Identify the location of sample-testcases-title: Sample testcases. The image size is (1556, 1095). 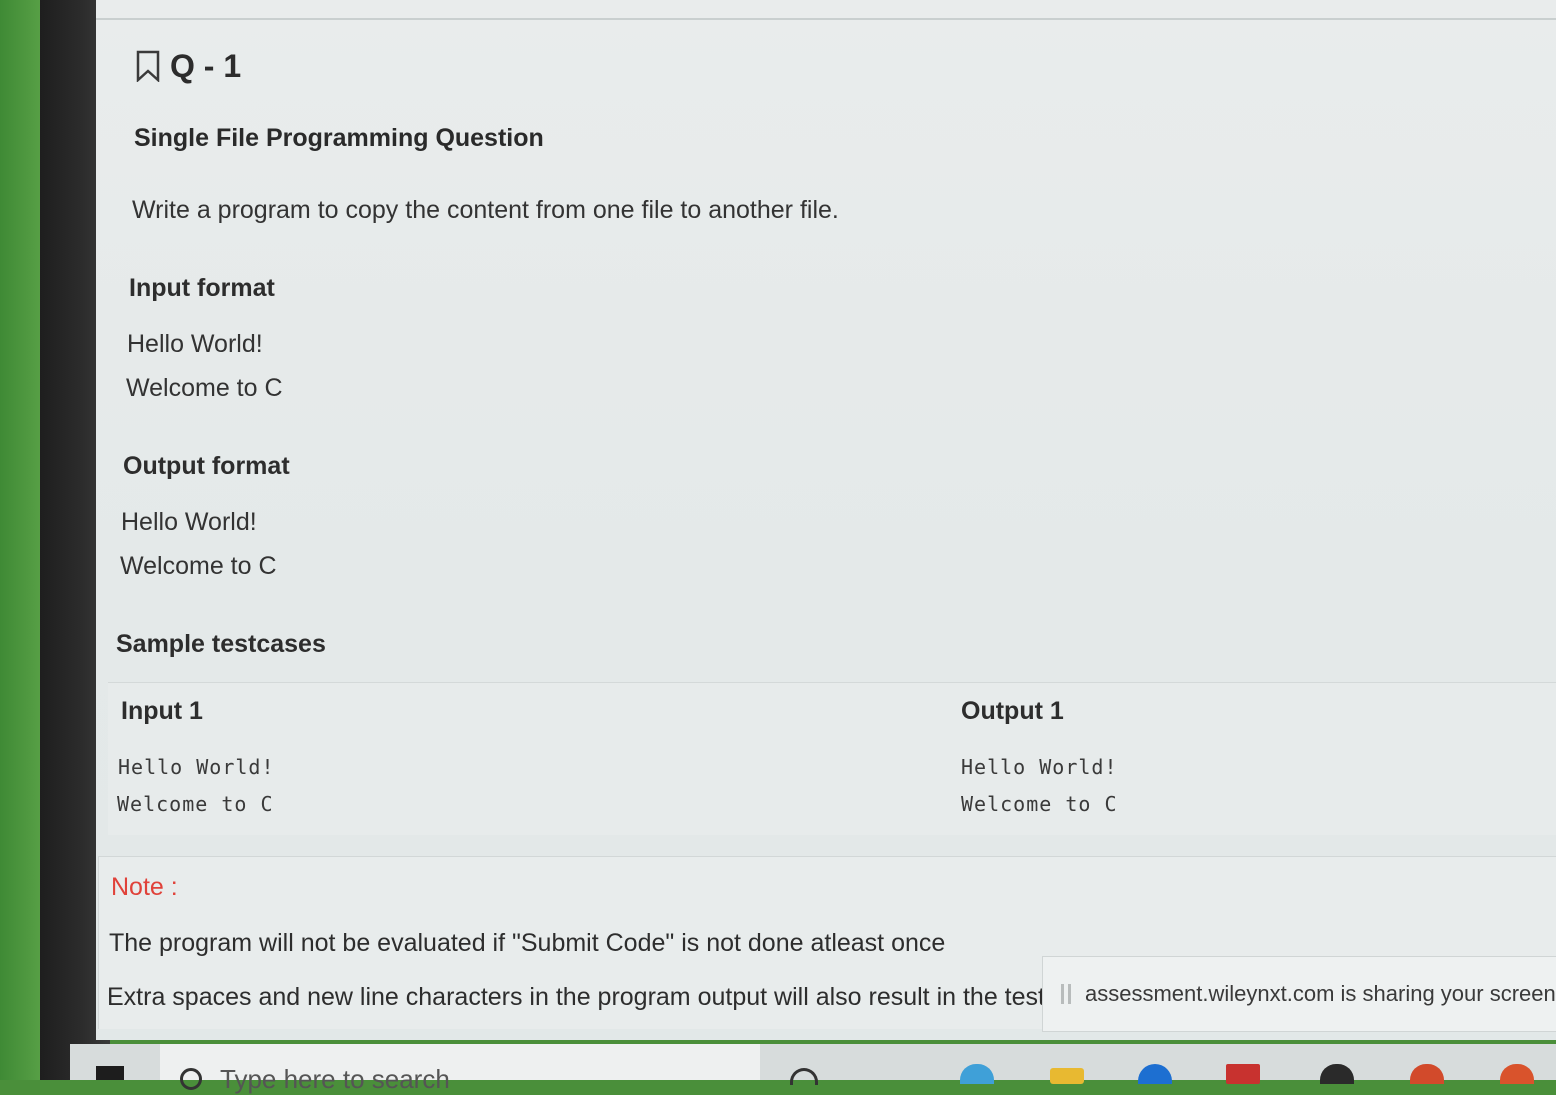
(221, 644).